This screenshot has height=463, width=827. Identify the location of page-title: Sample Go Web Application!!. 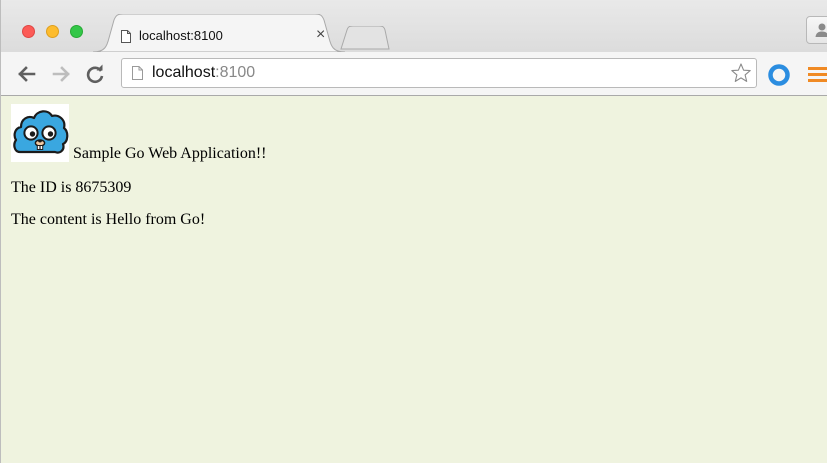
(170, 153).